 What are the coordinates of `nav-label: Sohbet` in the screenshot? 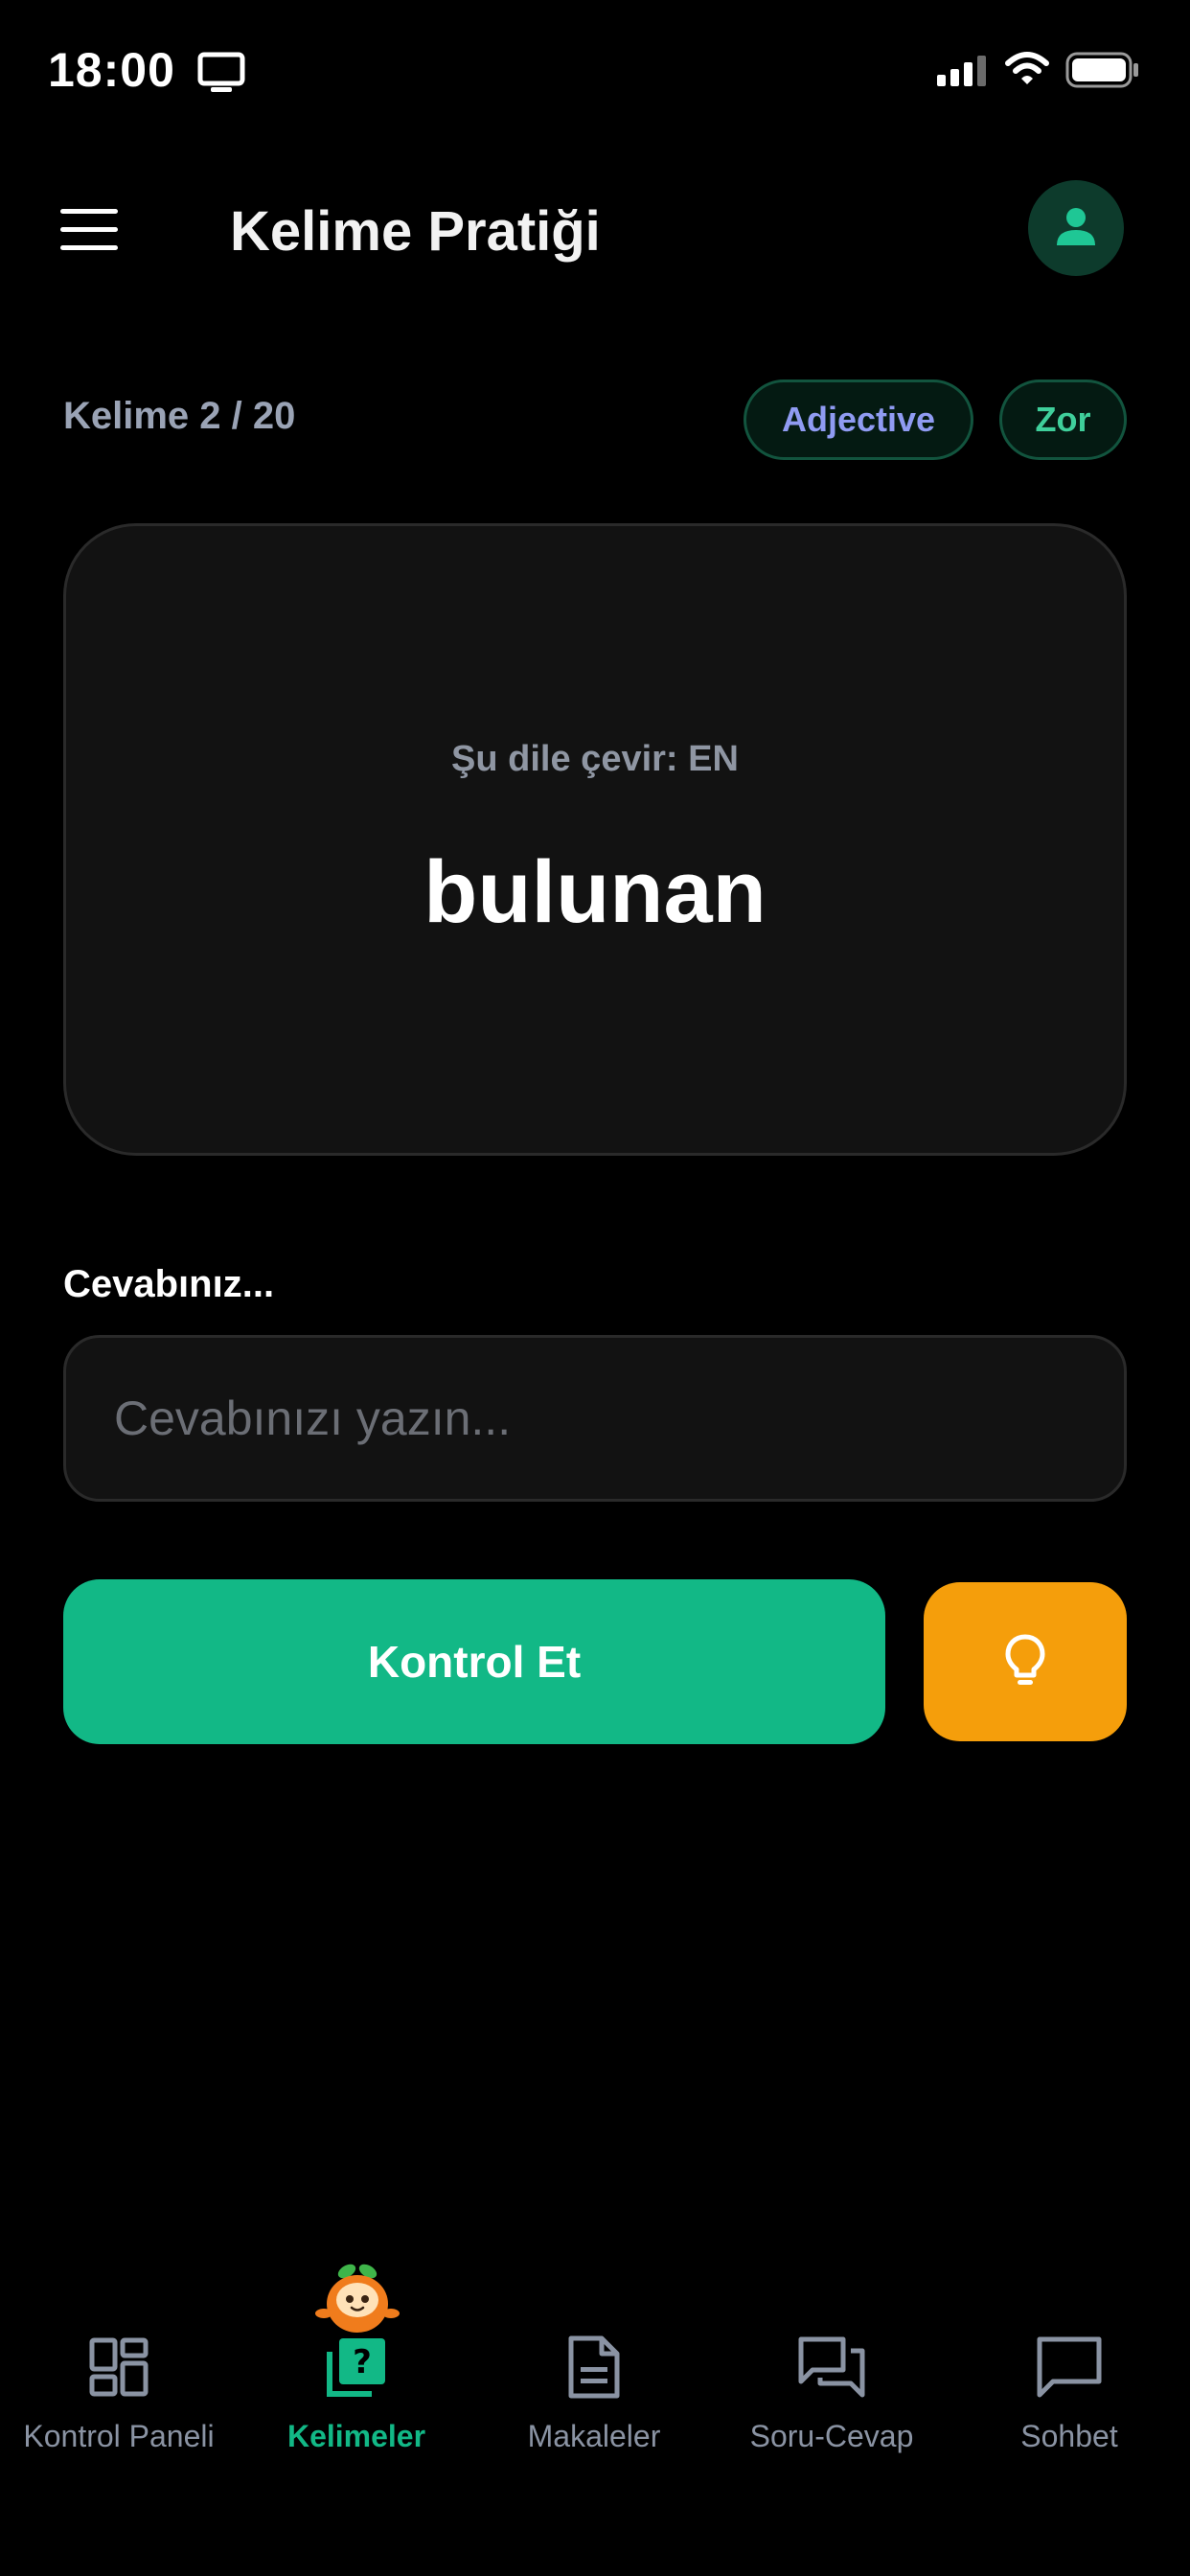 It's located at (1069, 2436).